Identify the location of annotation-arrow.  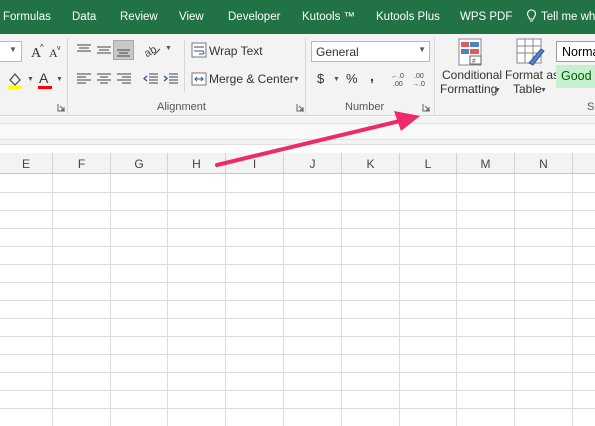
(317, 139).